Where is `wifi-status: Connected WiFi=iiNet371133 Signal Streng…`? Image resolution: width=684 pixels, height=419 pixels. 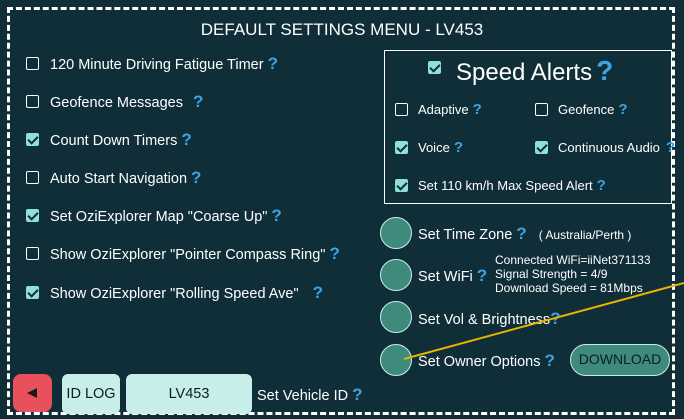
wifi-status: Connected WiFi=iiNet371133 Signal Streng… is located at coordinates (573, 274).